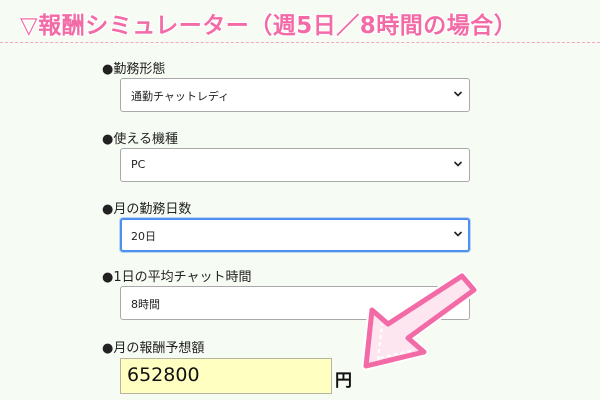 Image resolution: width=600 pixels, height=400 pixels. Describe the element at coordinates (134, 69) in the screenshot. I see `work-style-label: ●勤務形態` at that location.